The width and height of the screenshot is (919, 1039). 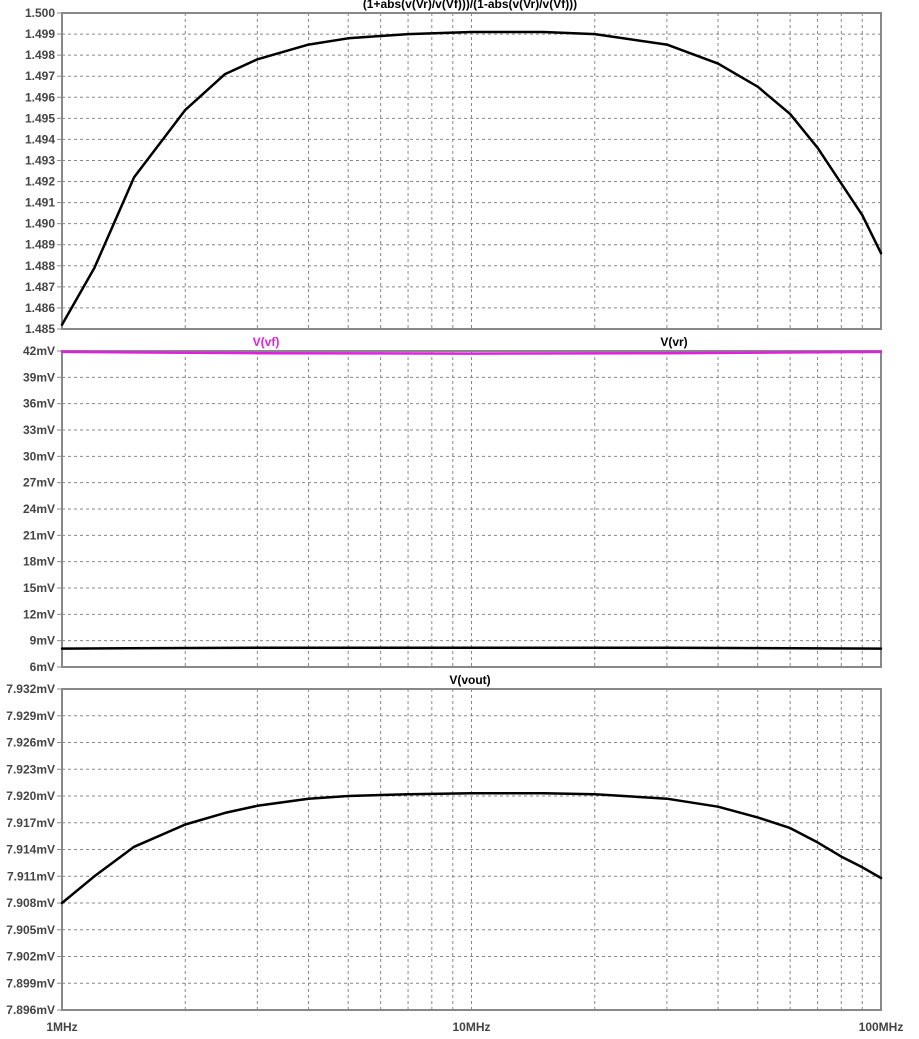 I want to click on y-tick-label: 7.911mV, so click(x=31, y=876).